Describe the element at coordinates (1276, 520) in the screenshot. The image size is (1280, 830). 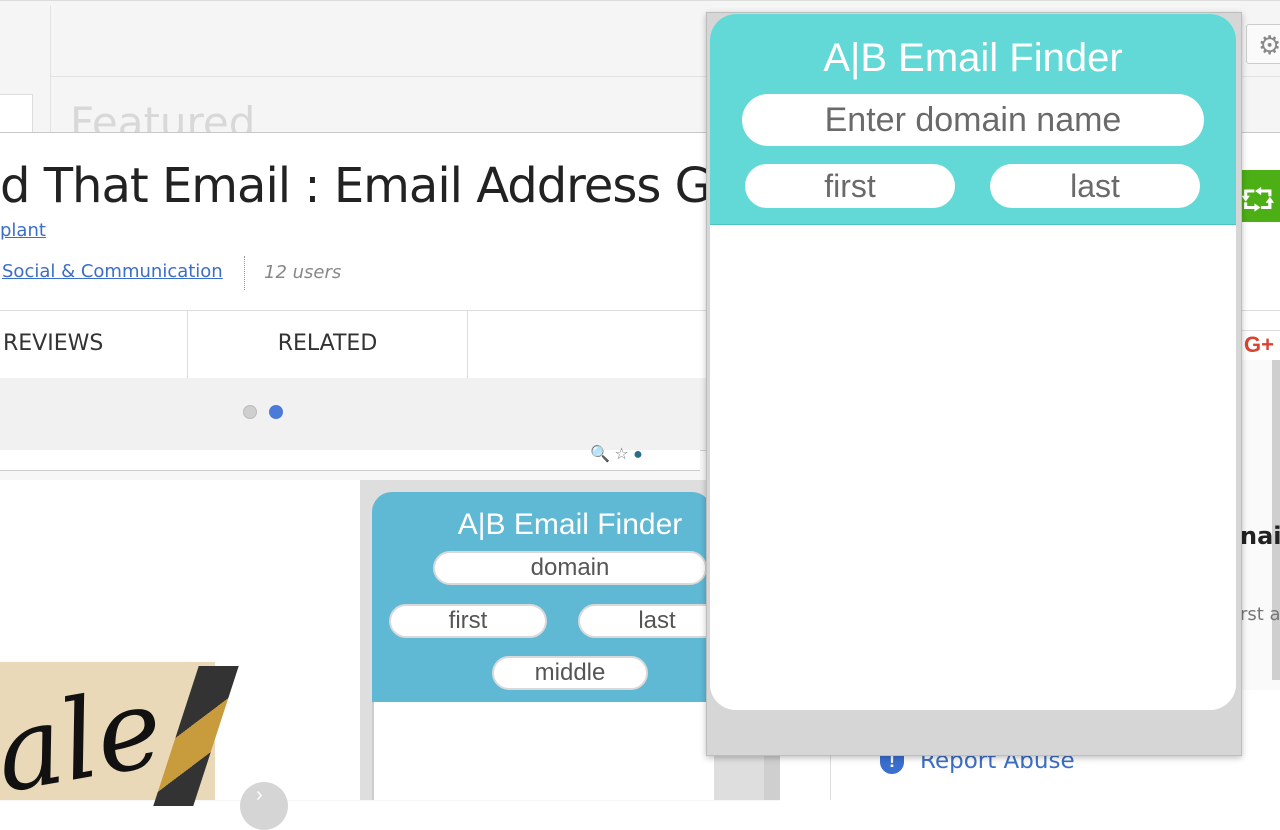
I see `page-scrollbar` at that location.